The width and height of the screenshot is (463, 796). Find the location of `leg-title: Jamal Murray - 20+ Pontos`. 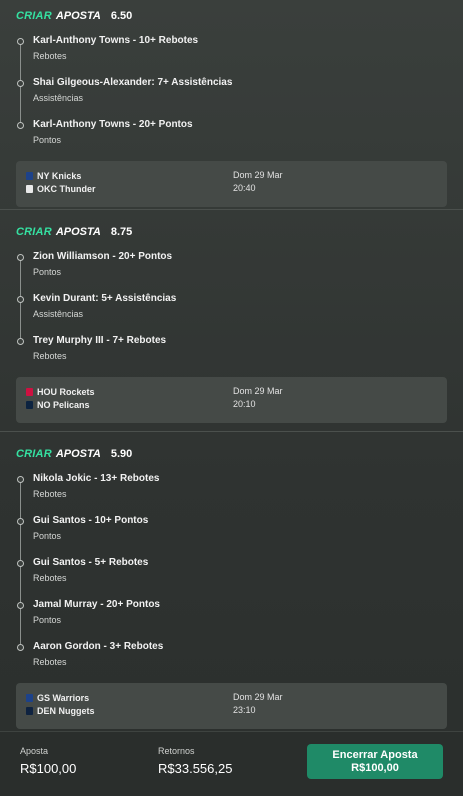

leg-title: Jamal Murray - 20+ Pontos is located at coordinates (96, 604).